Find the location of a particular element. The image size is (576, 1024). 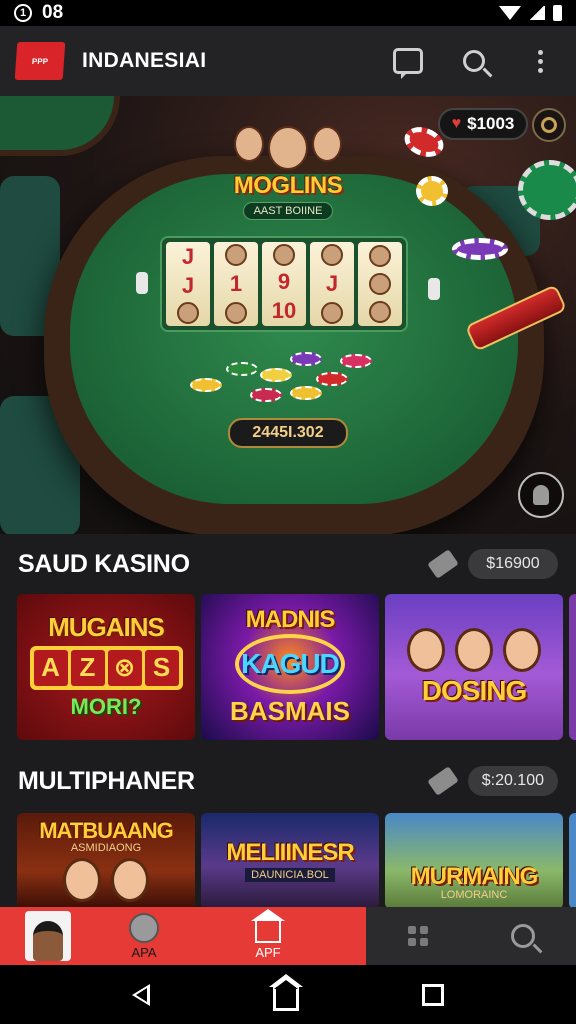

game-card: MELIIINESR DAUNICIA.BOL is located at coordinates (290, 861).